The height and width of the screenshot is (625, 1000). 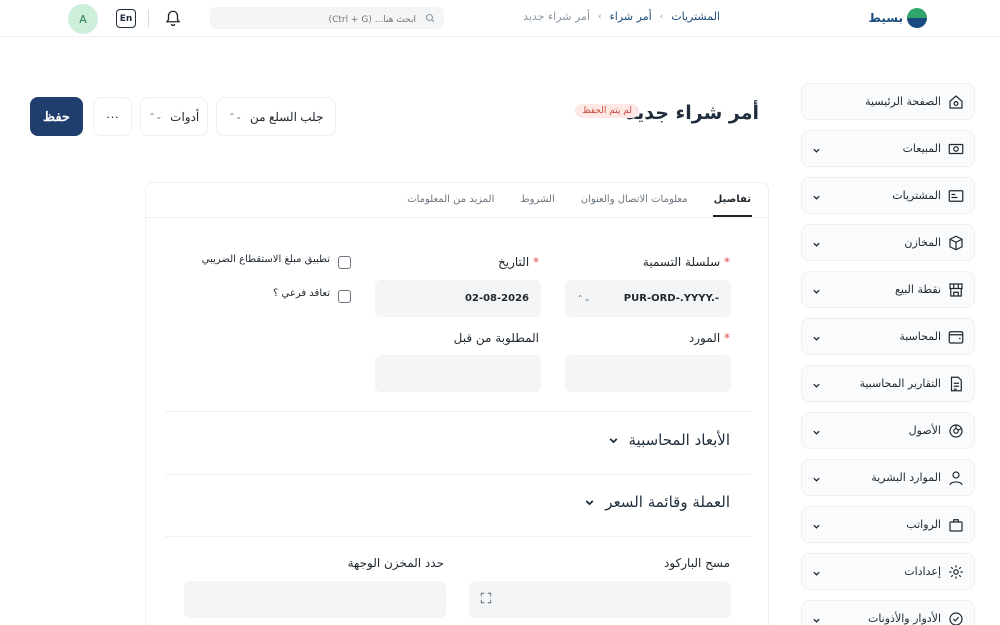 I want to click on target-warehouse-label: حدد المخزن الوجهة, so click(x=395, y=563).